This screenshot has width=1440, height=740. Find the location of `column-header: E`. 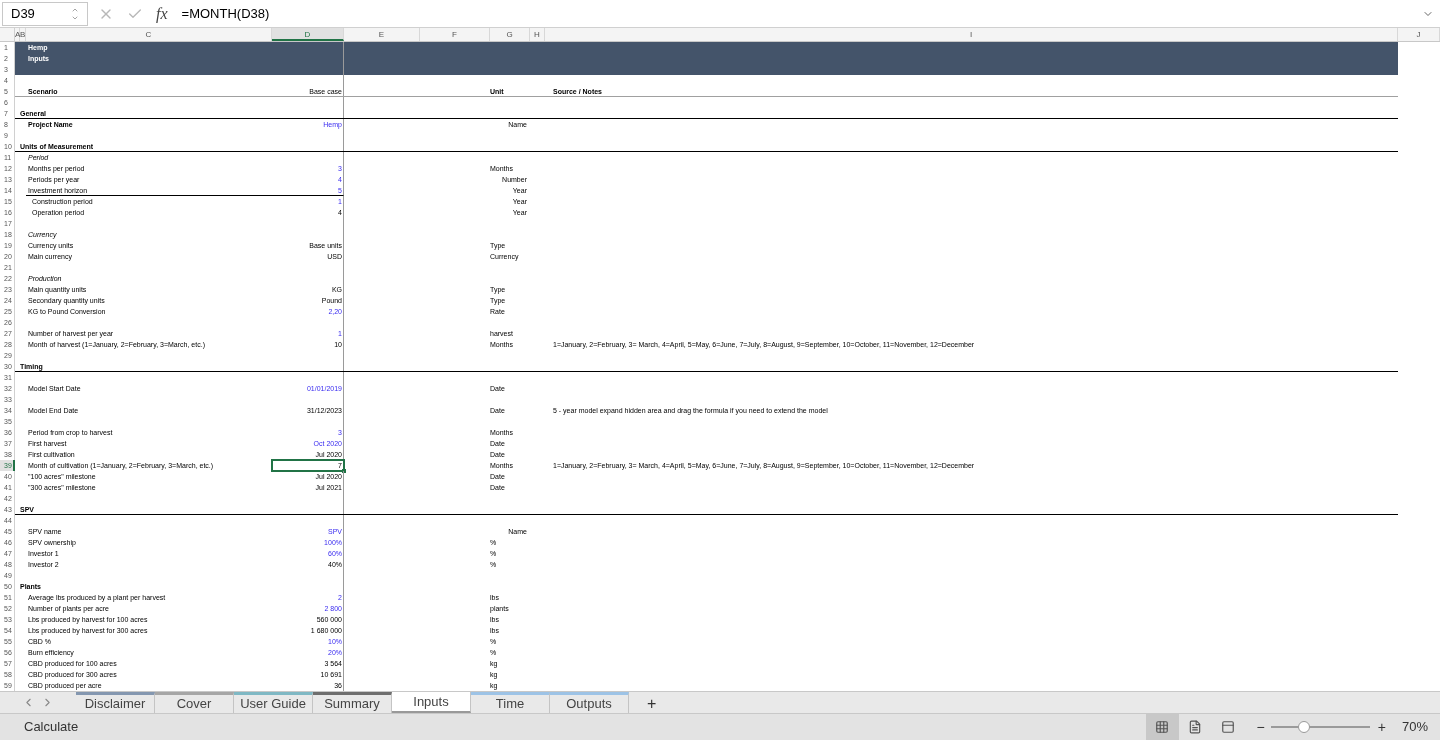

column-header: E is located at coordinates (382, 34).